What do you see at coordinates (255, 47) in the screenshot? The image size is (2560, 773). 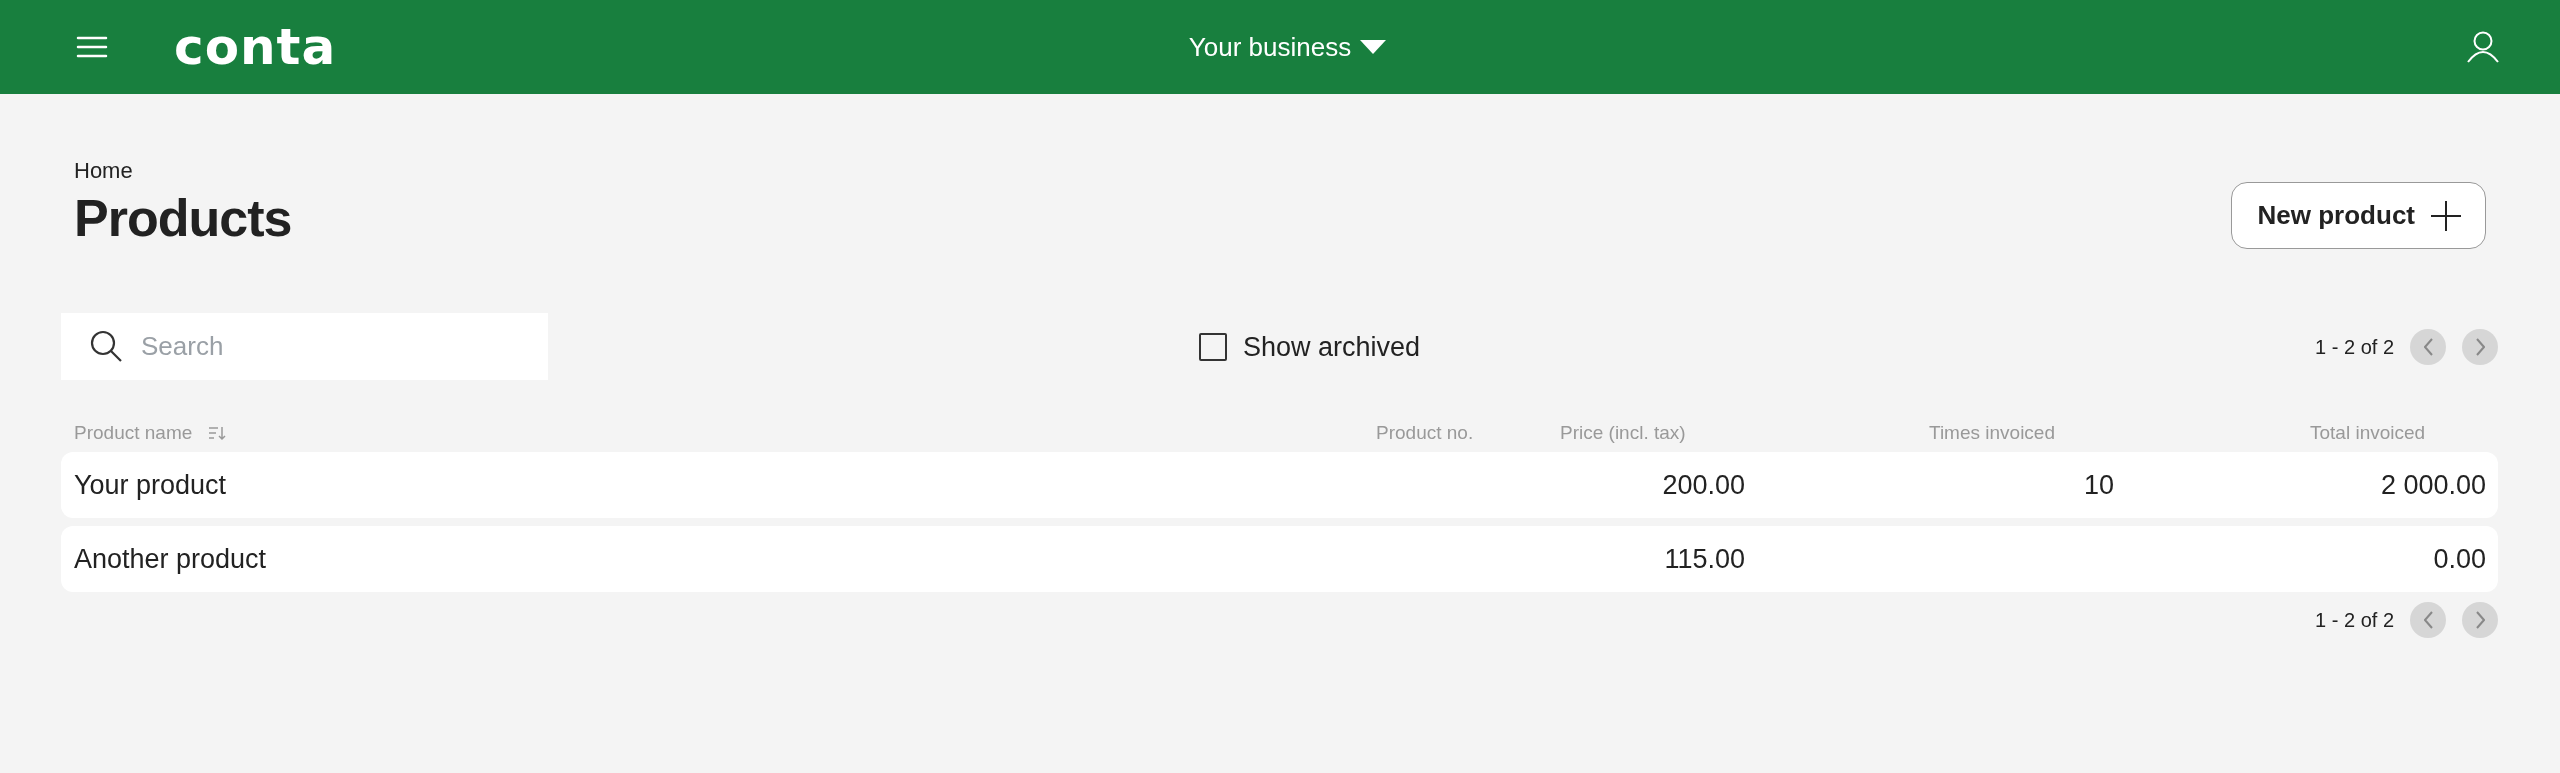 I see `logo: conta` at bounding box center [255, 47].